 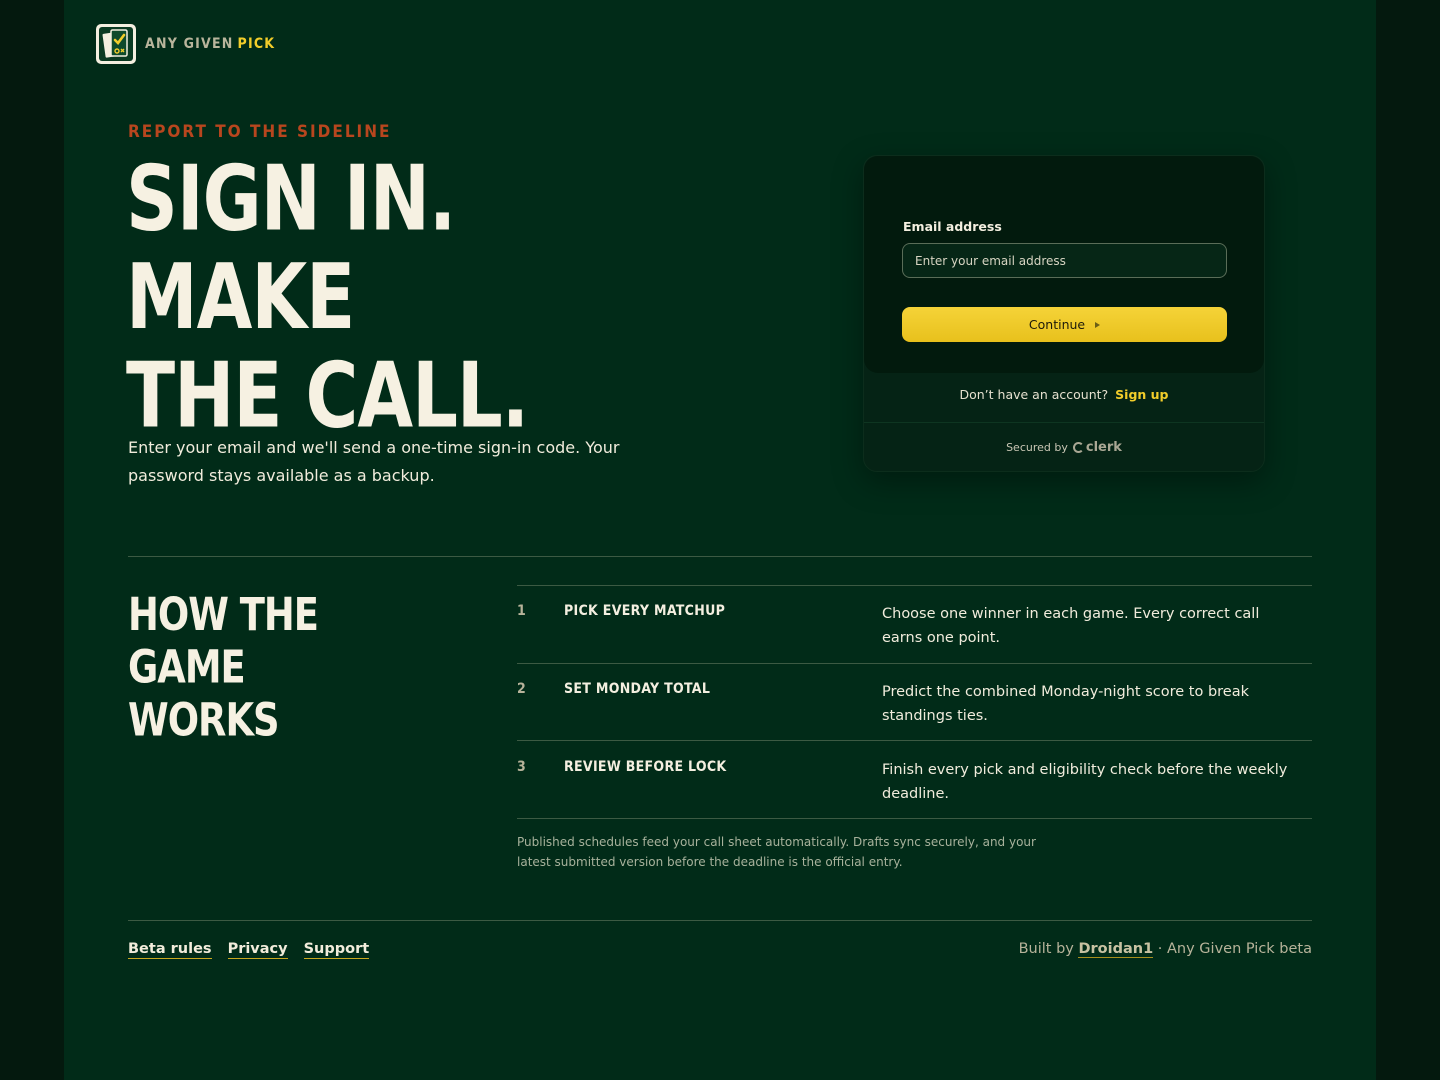 I want to click on email-field, so click(x=1064, y=260).